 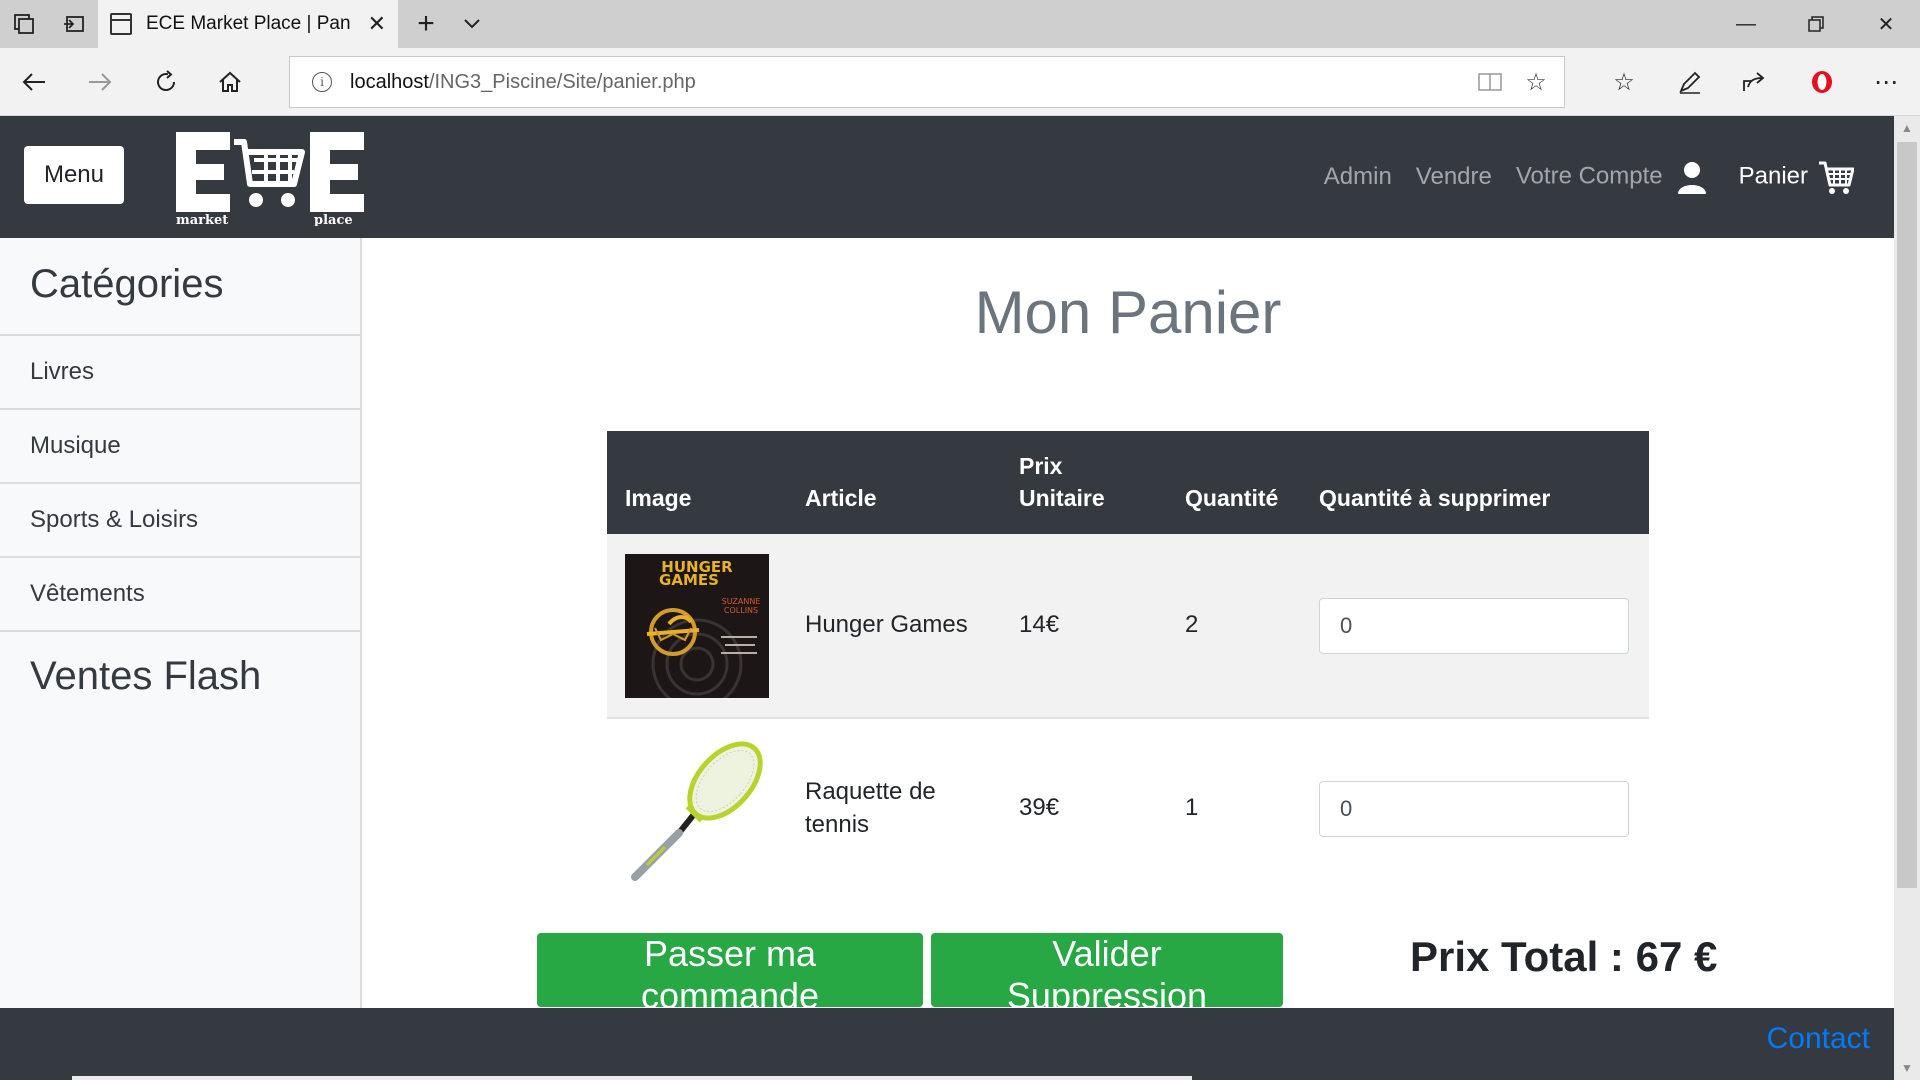 I want to click on tab-title: ECE Market Place | Panier, so click(x=248, y=23).